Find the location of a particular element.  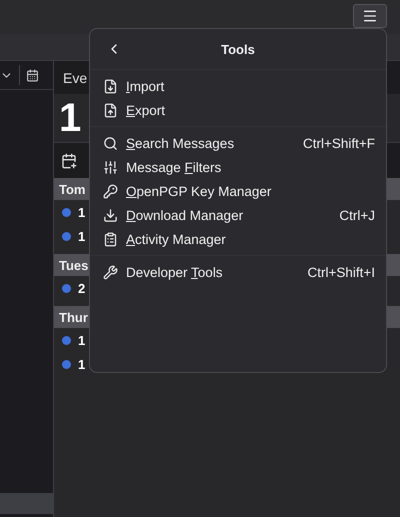

import-icon is located at coordinates (110, 86).